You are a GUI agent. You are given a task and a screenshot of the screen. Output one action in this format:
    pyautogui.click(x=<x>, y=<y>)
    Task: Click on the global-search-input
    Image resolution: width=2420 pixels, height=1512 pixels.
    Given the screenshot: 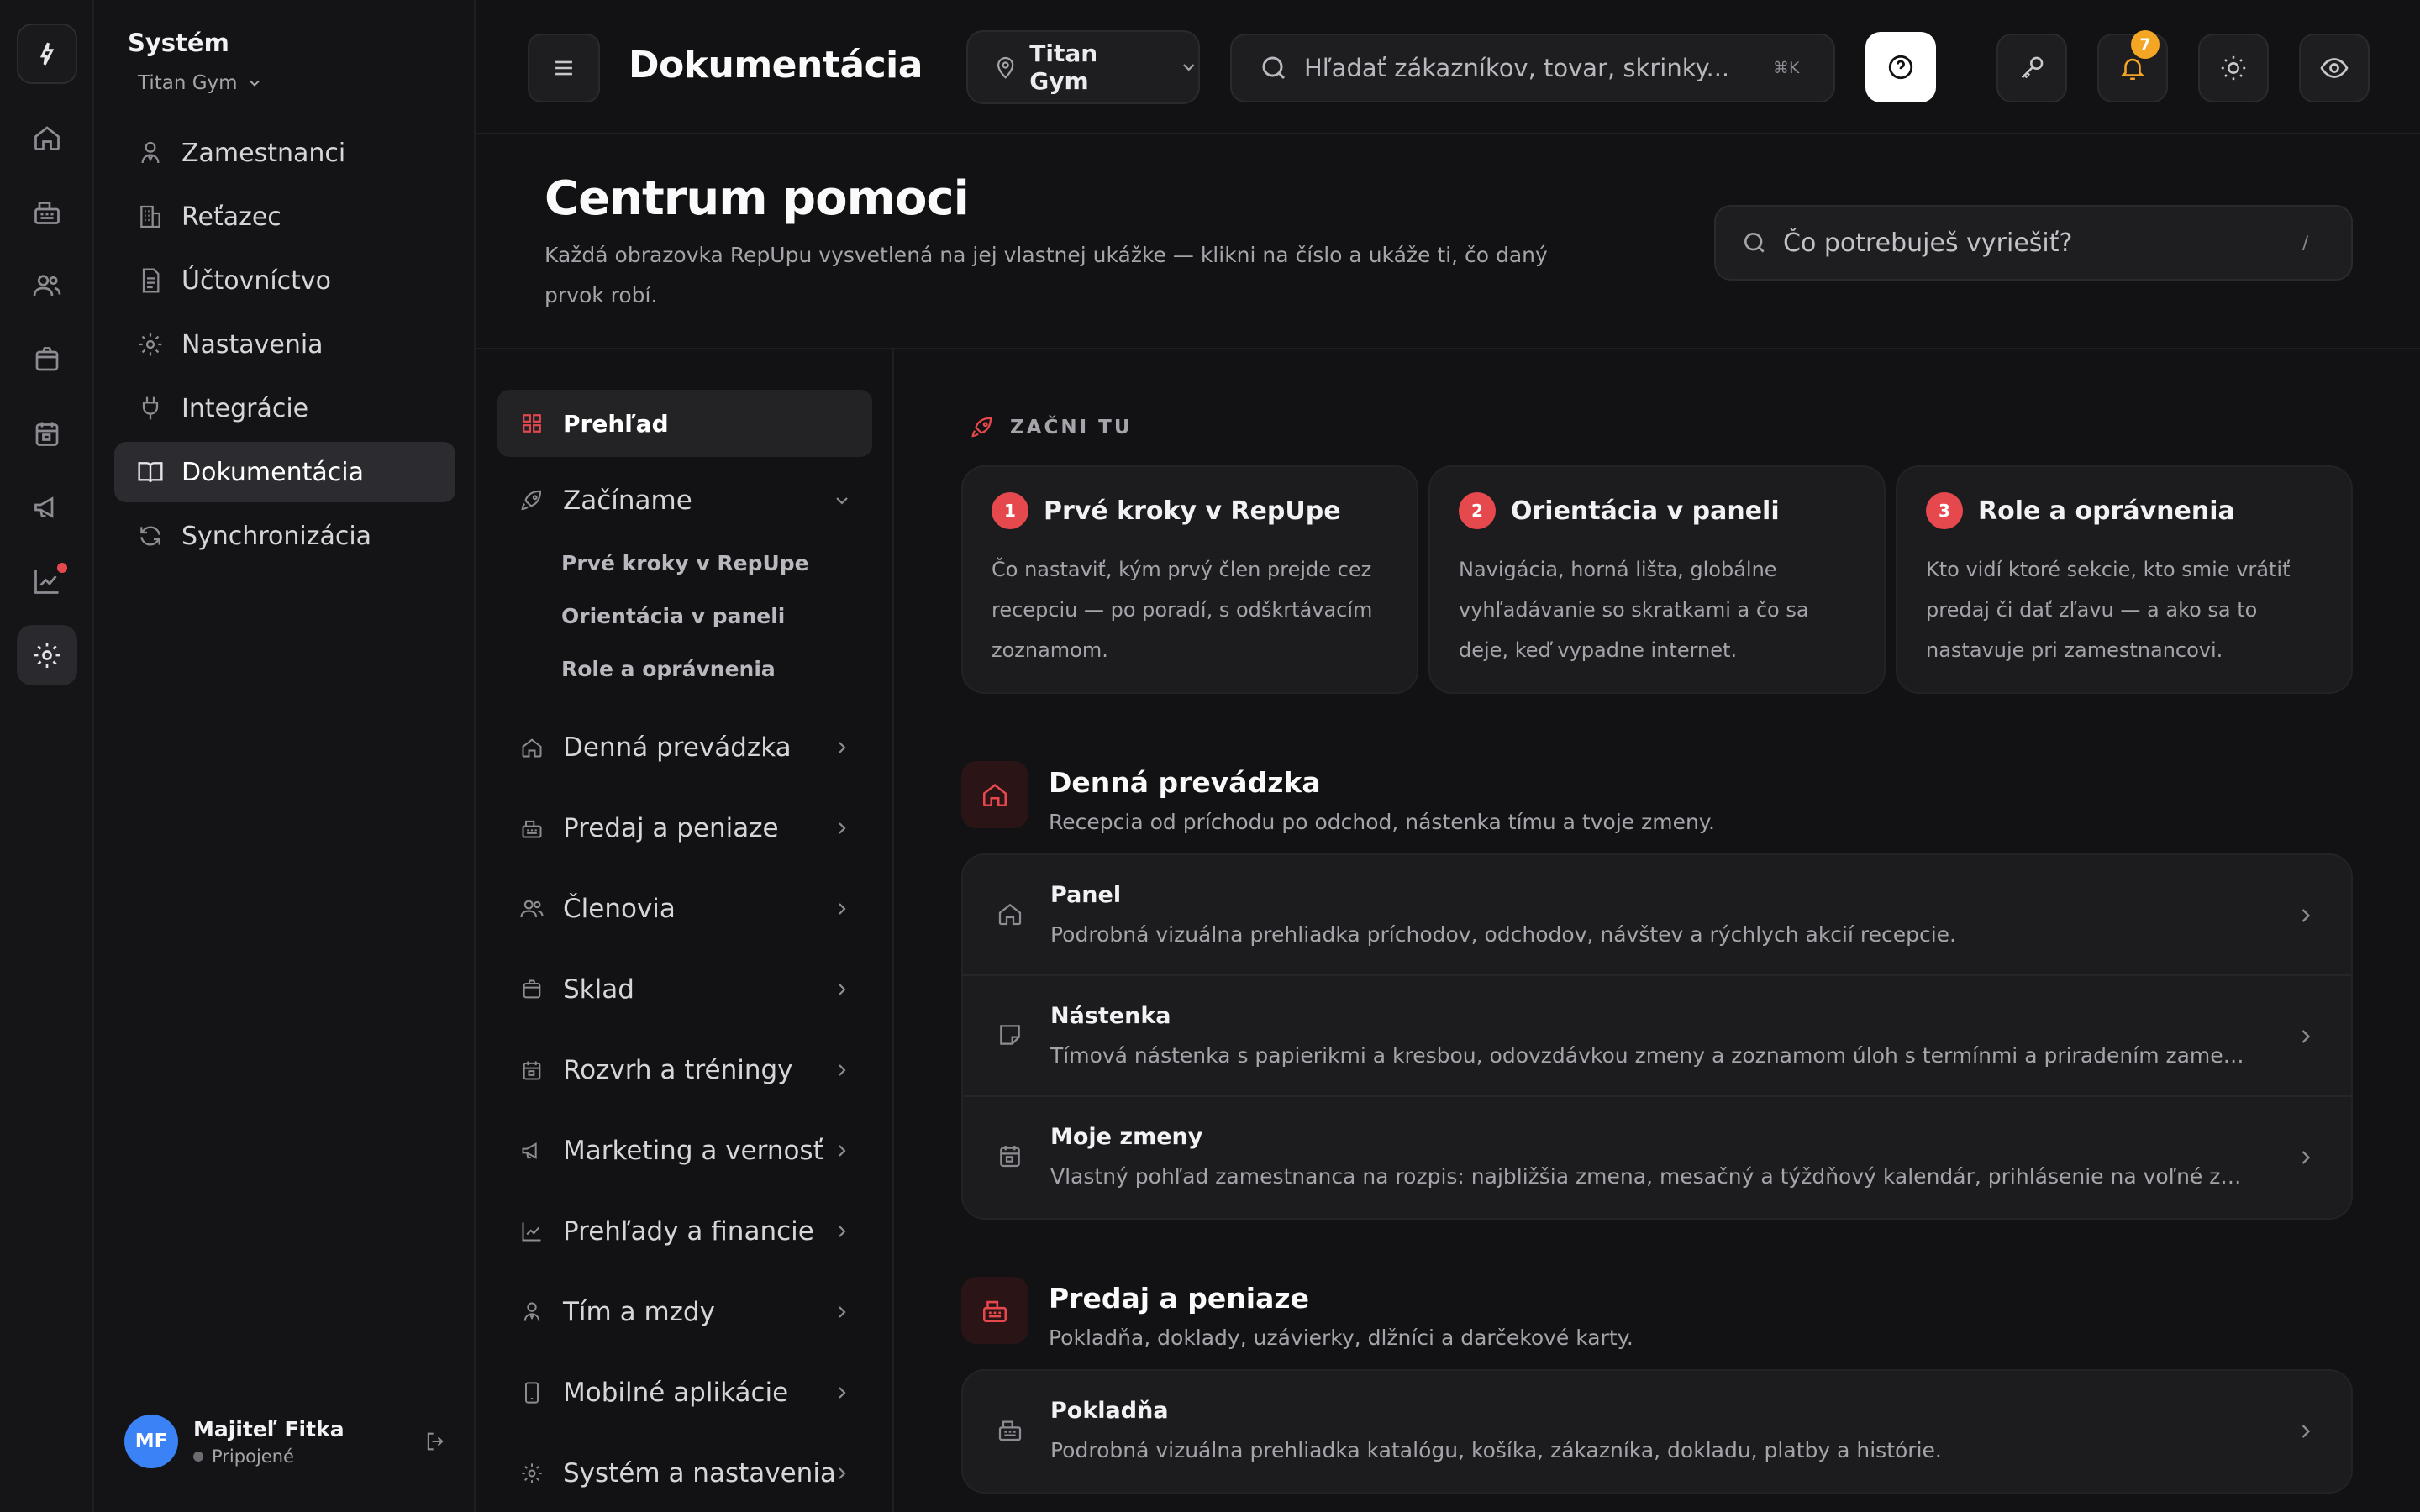 What is the action you would take?
    pyautogui.click(x=1531, y=68)
    